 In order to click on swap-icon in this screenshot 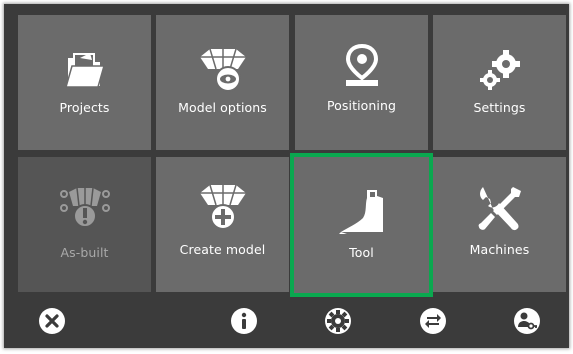, I will do `click(433, 321)`.